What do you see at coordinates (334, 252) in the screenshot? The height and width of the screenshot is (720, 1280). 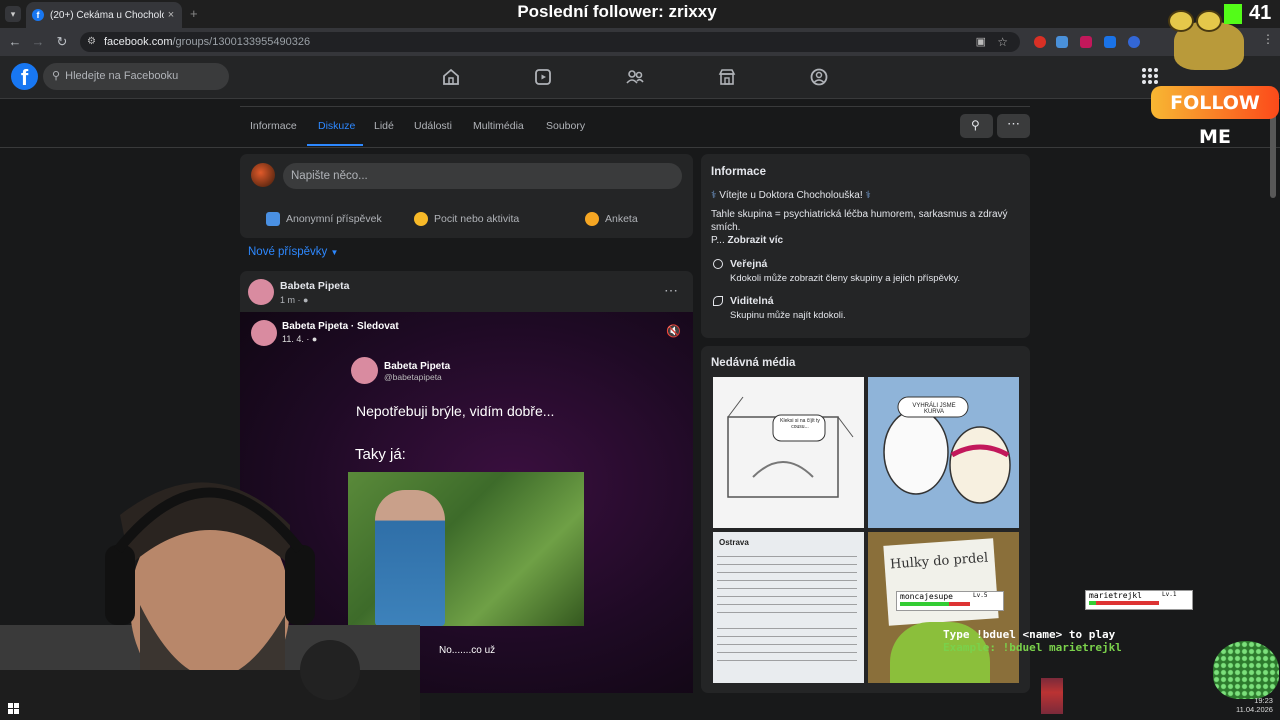 I see `chevron-down-icon: ▼` at bounding box center [334, 252].